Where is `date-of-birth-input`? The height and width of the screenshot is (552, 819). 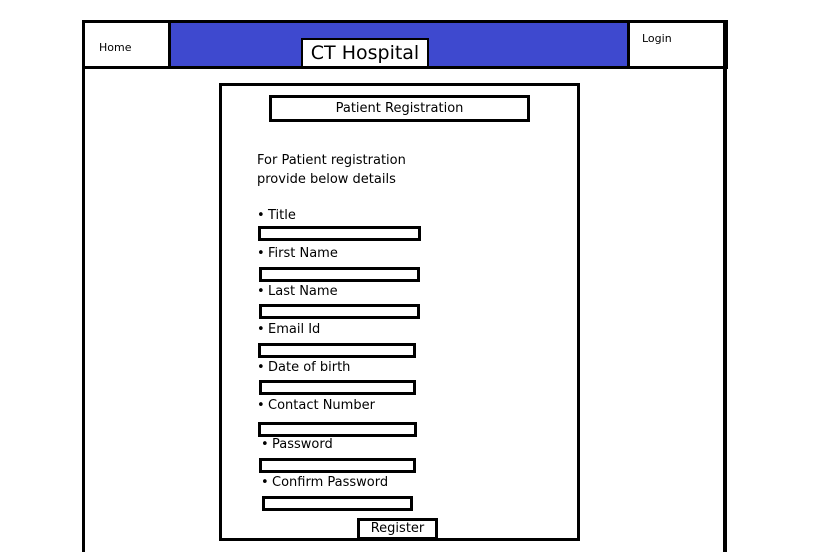 date-of-birth-input is located at coordinates (337, 387).